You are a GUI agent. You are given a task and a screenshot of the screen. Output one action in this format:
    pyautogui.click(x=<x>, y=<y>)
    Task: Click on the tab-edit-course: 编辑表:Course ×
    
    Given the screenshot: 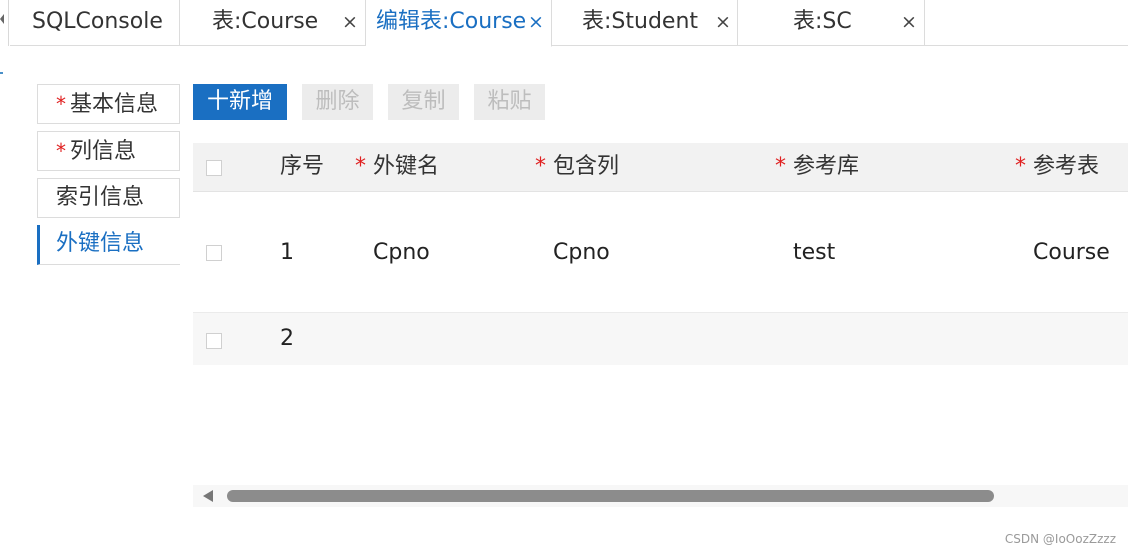 What is the action you would take?
    pyautogui.click(x=459, y=23)
    